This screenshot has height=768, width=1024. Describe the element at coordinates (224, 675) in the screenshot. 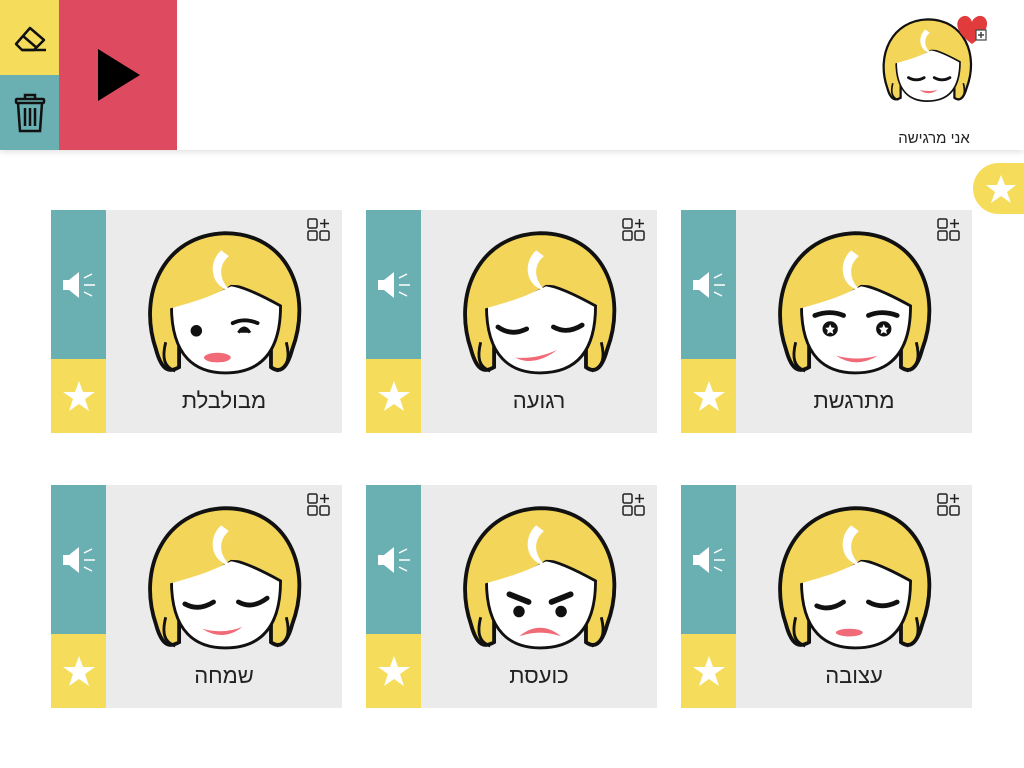

I see `emotion-label: שמחה` at that location.